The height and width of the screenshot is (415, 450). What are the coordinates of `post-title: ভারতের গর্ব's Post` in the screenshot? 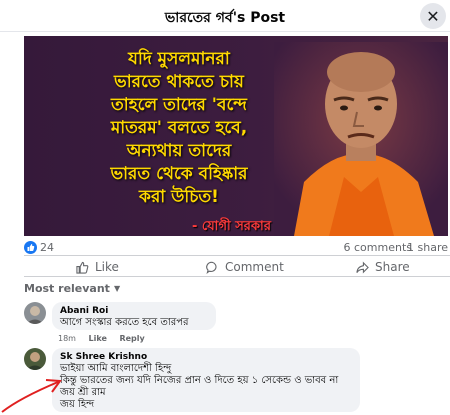 It's located at (225, 18).